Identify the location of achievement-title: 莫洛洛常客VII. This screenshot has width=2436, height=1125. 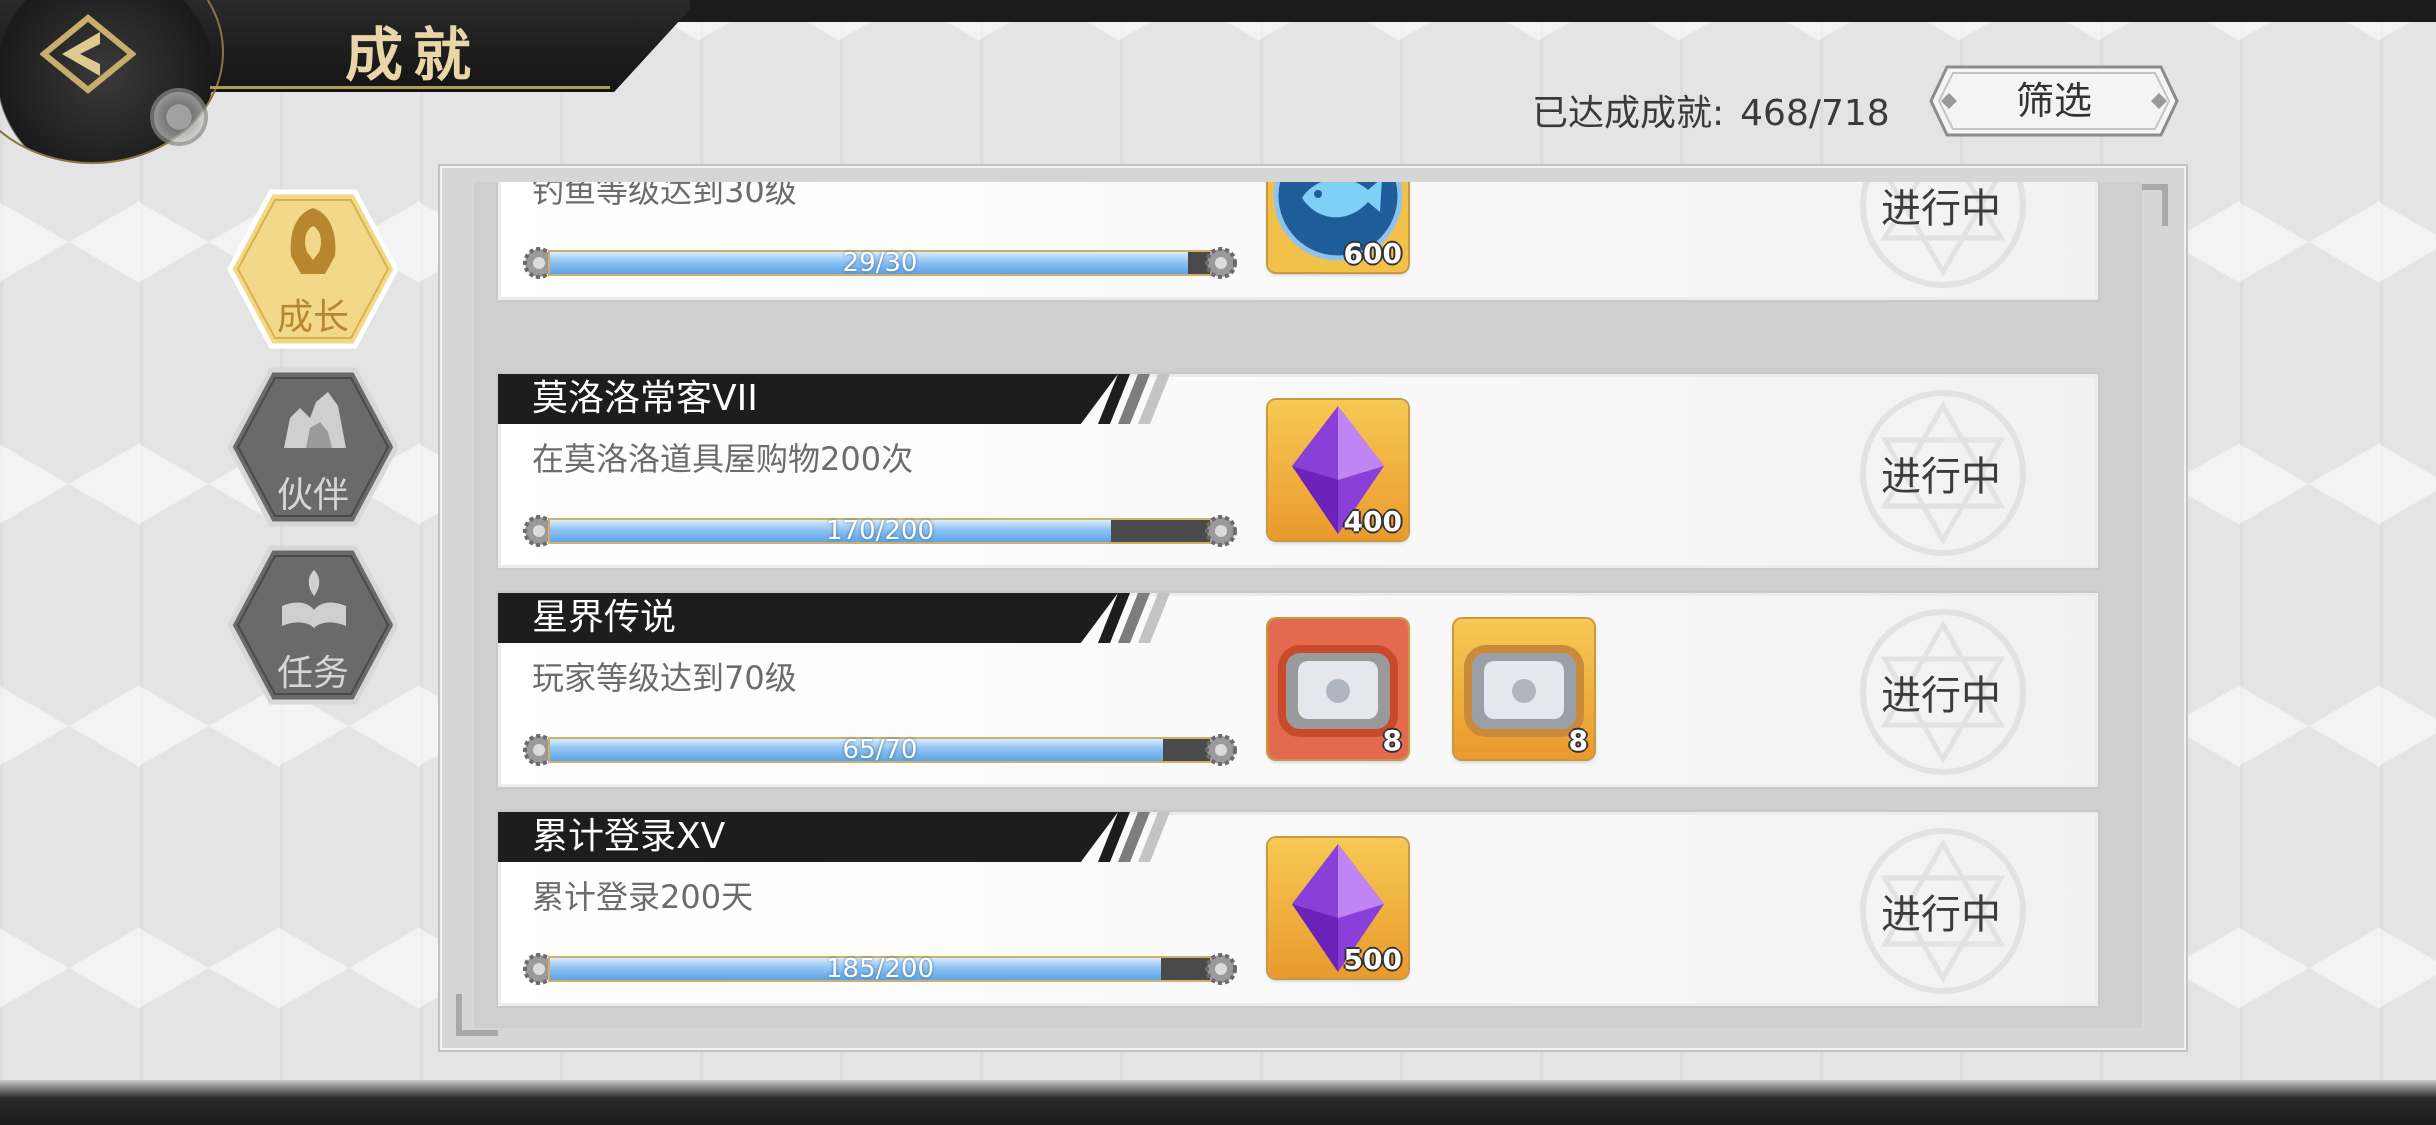
(645, 398).